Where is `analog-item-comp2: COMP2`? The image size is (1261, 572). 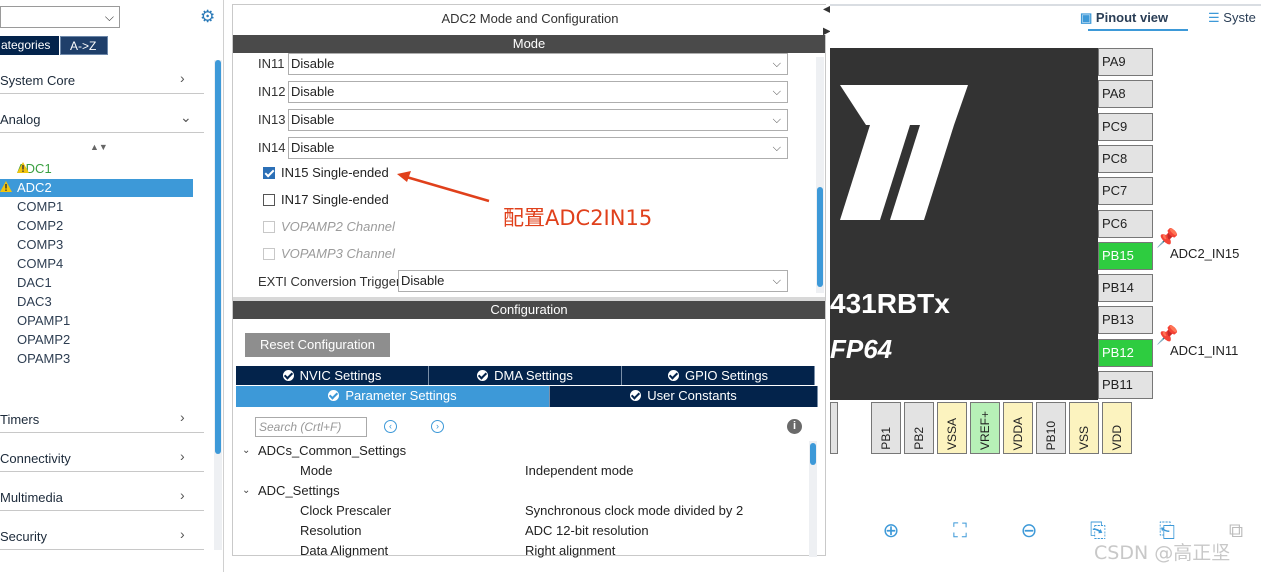 analog-item-comp2: COMP2 is located at coordinates (40, 226).